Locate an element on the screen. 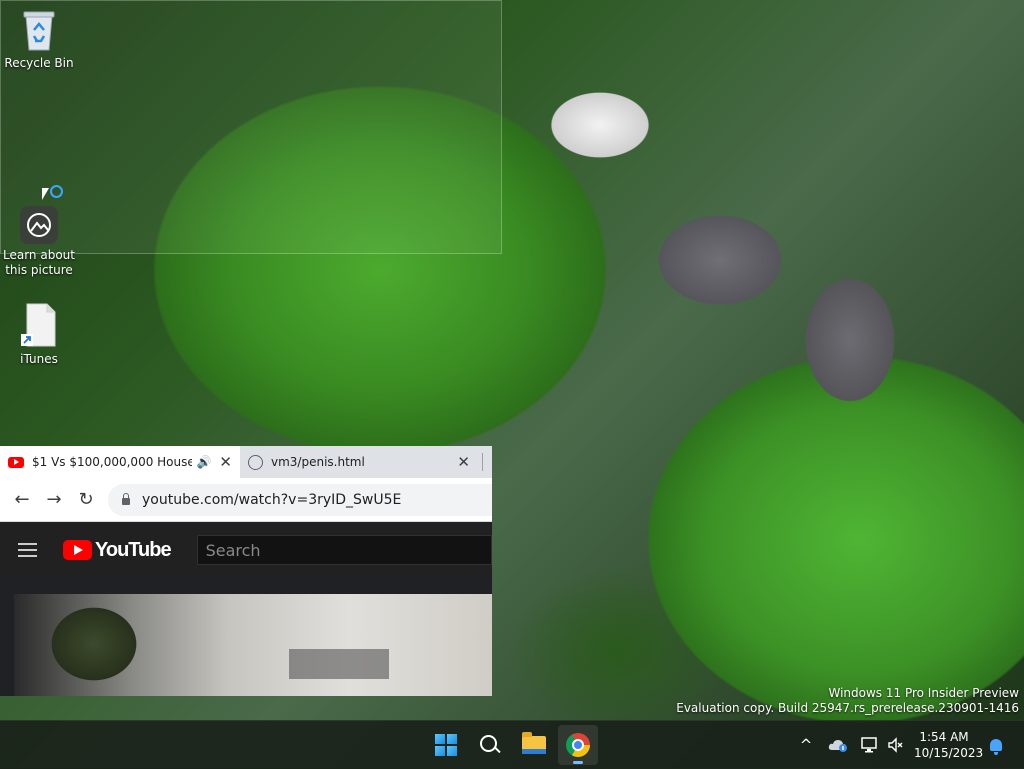  menu-icon is located at coordinates (27, 550).